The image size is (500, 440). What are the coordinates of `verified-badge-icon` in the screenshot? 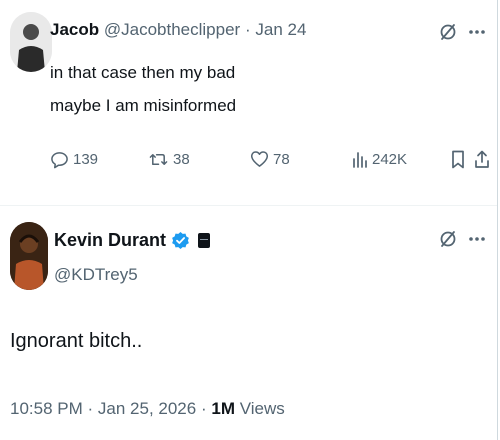 It's located at (180, 240).